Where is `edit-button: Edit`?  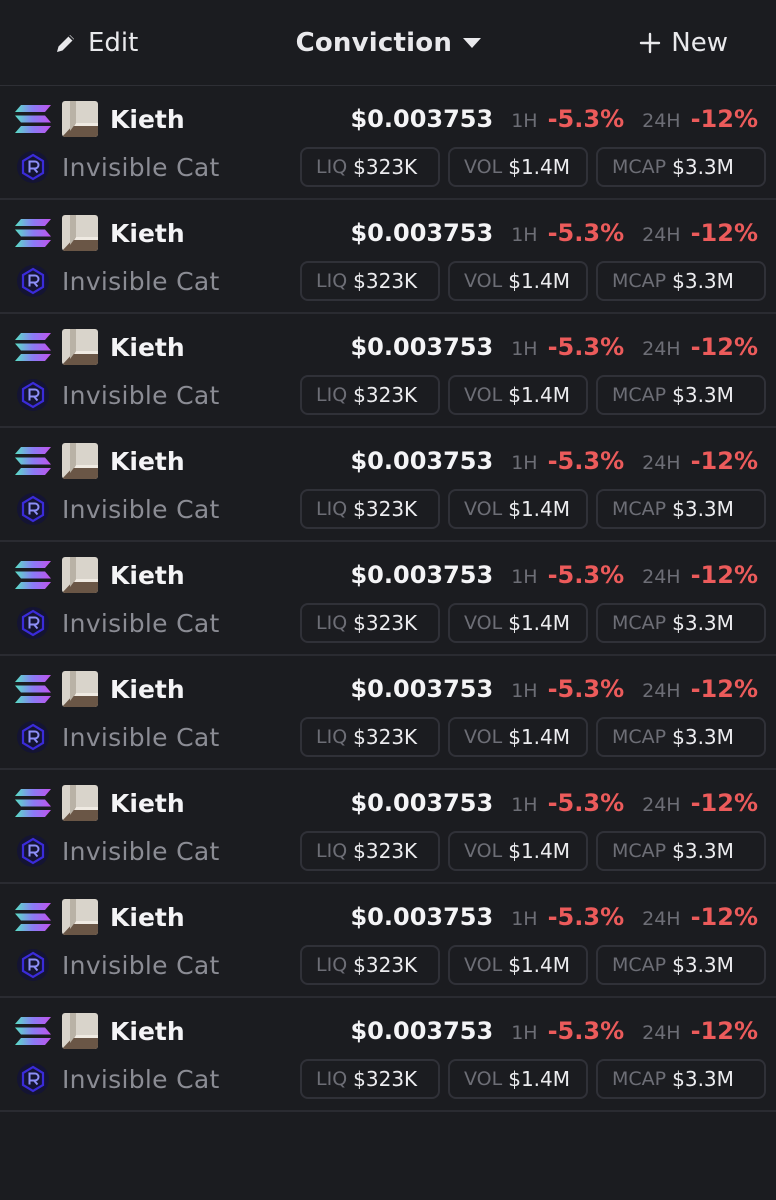 edit-button: Edit is located at coordinates (96, 43).